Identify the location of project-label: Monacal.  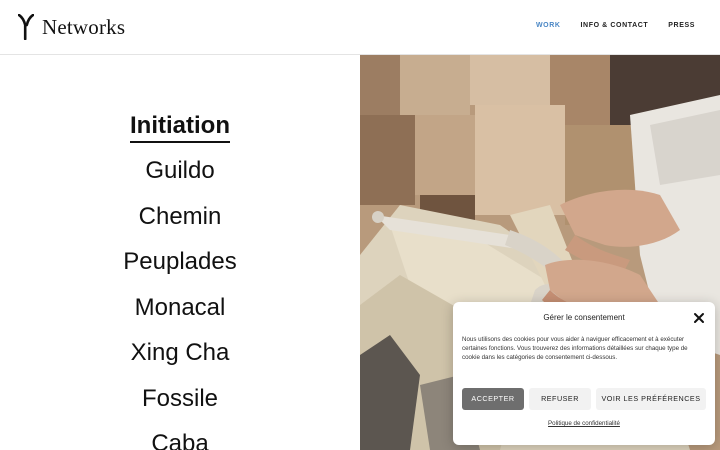
(180, 307).